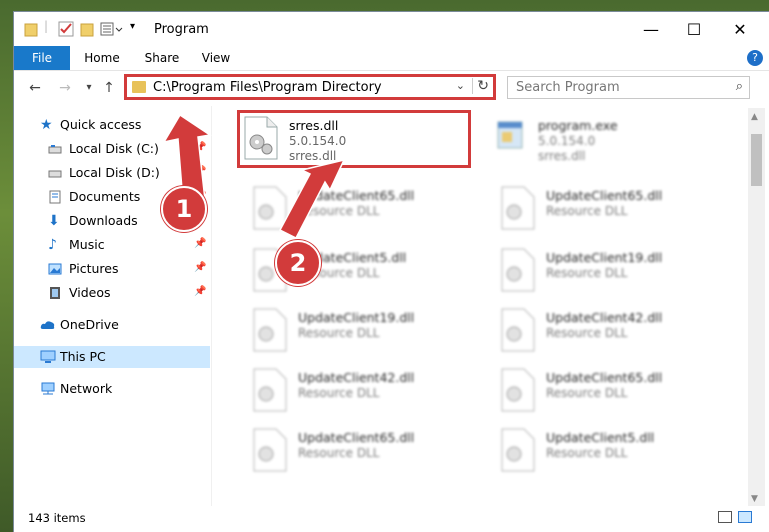 This screenshot has height=532, width=769. I want to click on step-badge-2: 2, so click(298, 263).